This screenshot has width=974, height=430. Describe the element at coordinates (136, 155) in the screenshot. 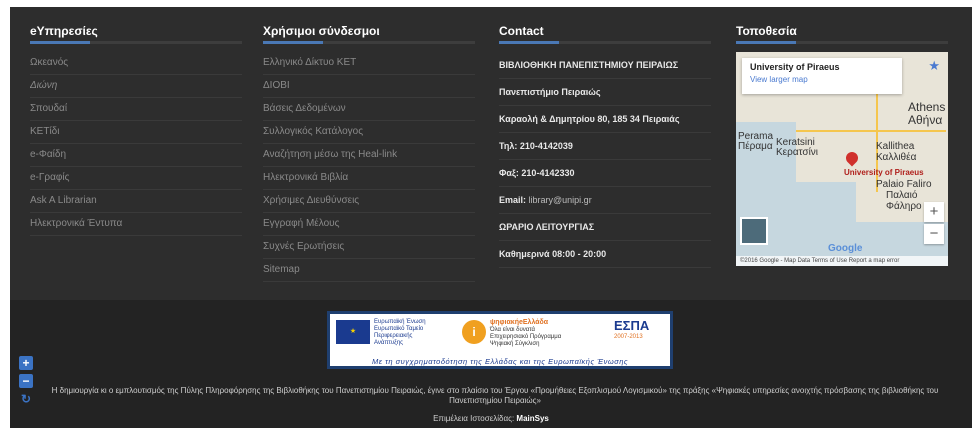

I see `services-link-efaidi: e-Φαίδη` at that location.